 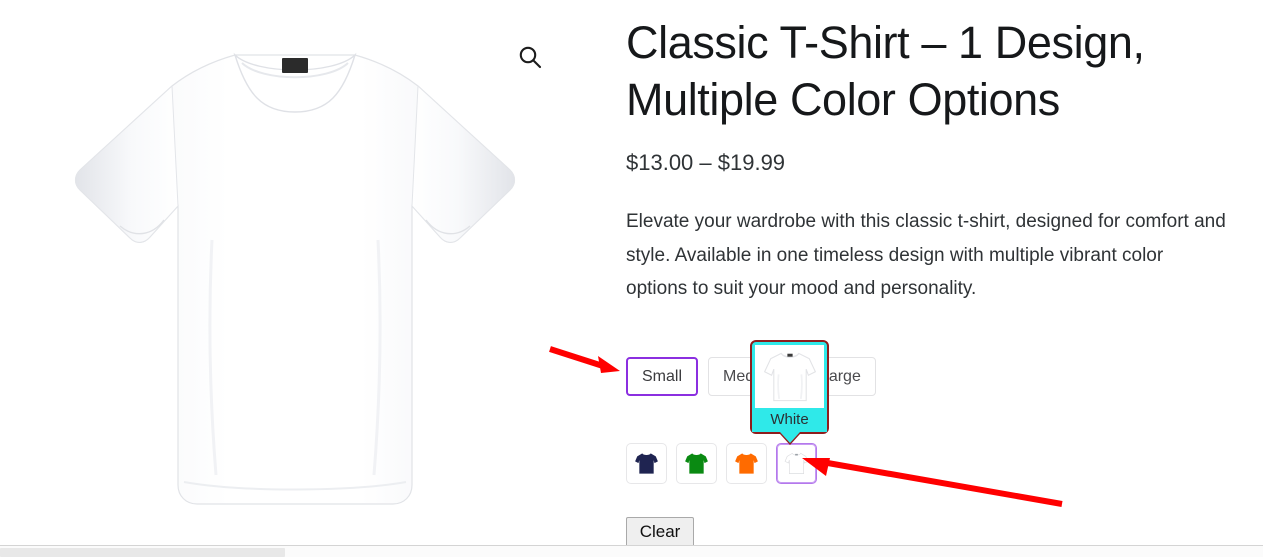 I want to click on color-option-orange, so click(x=746, y=463).